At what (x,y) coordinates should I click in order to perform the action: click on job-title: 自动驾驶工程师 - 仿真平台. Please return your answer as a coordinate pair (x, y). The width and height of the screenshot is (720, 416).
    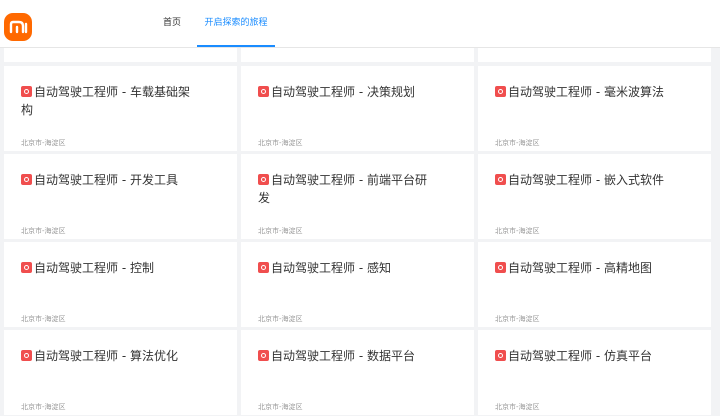
    Looking at the image, I should click on (590, 356).